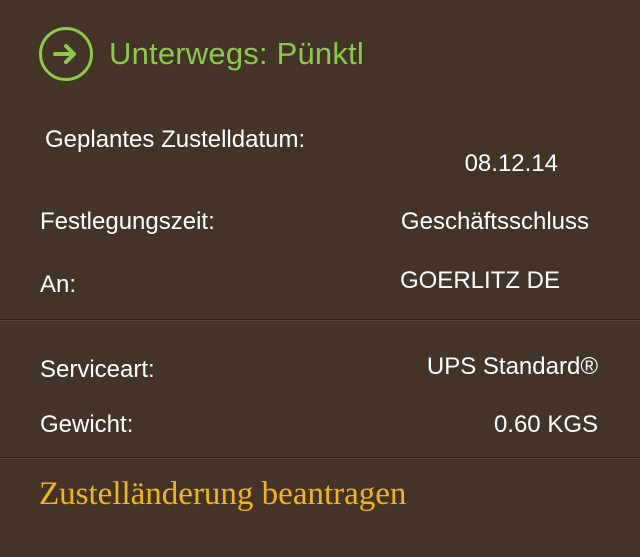 Image resolution: width=640 pixels, height=557 pixels. What do you see at coordinates (97, 369) in the screenshot?
I see `service-type-label: Serviceart:` at bounding box center [97, 369].